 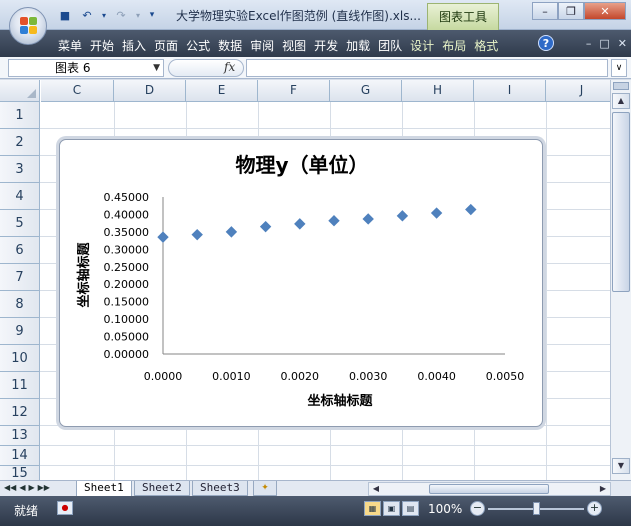 I want to click on ribbon-window-controls: – □ ✕, so click(x=606, y=43).